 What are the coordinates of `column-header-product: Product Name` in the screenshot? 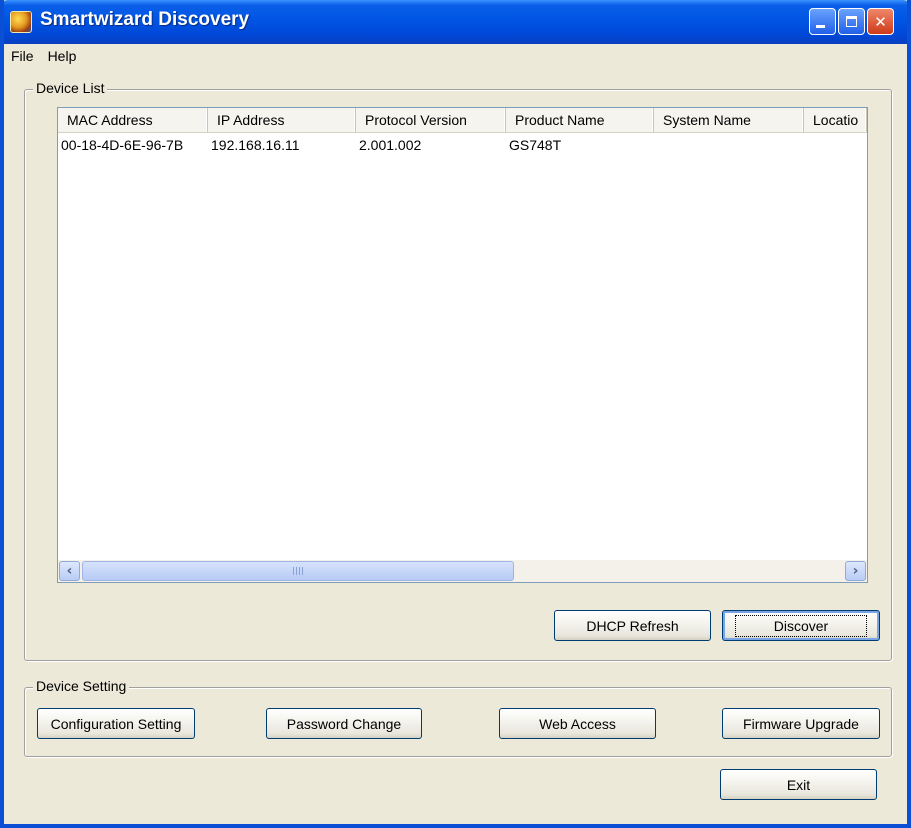 It's located at (580, 120).